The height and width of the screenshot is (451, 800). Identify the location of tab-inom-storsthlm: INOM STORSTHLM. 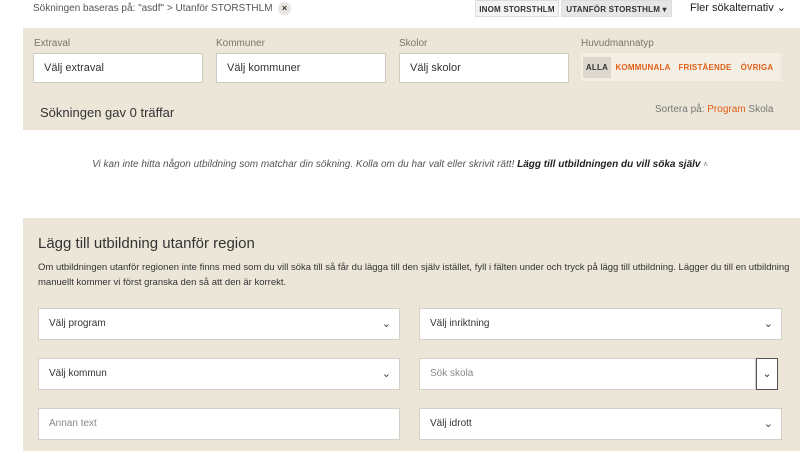
(517, 8).